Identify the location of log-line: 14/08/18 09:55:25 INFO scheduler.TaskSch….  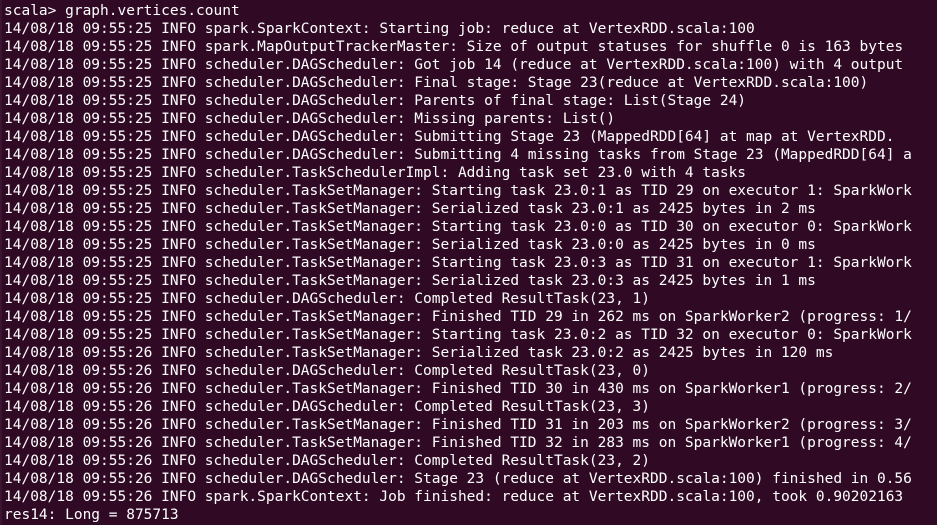
(375, 173).